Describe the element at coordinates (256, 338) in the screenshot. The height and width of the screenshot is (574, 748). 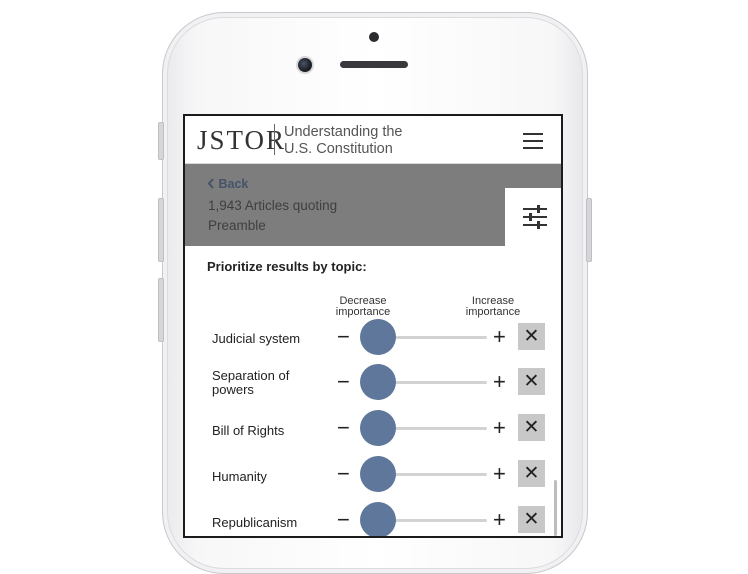
I see `topic-label: Judicial system` at that location.